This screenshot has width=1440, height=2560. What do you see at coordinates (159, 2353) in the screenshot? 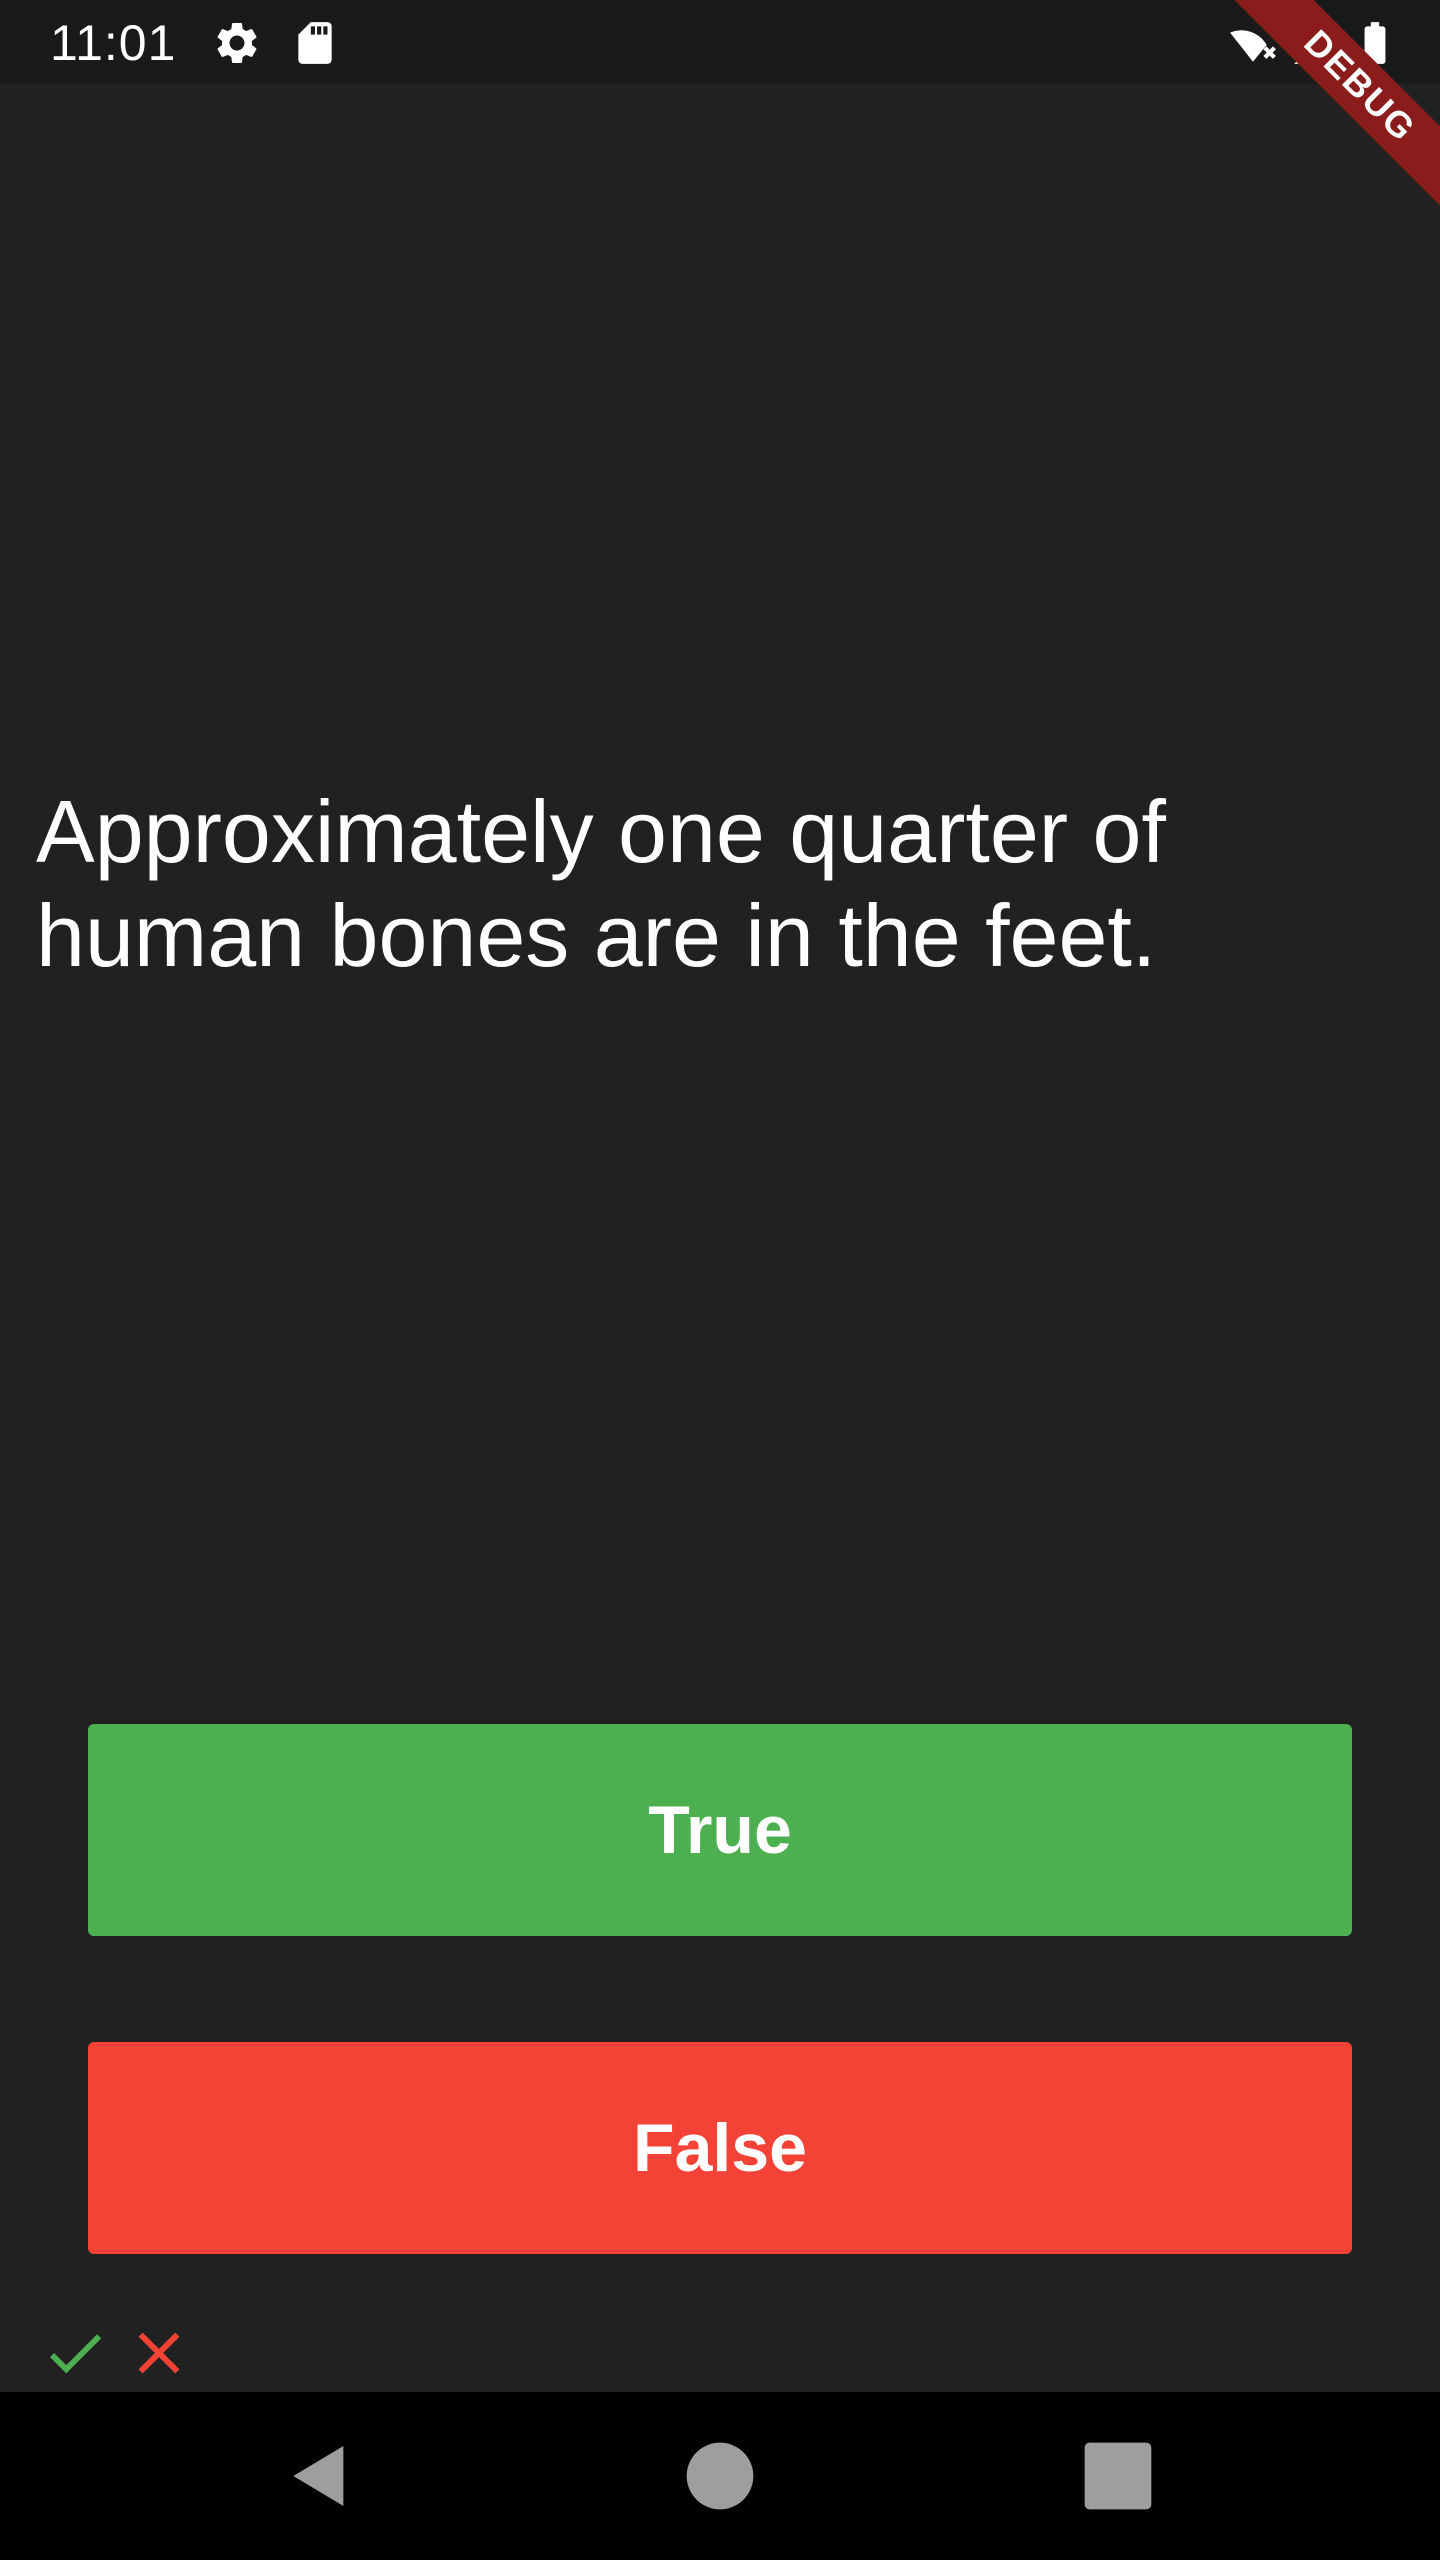
I see `close-icon` at bounding box center [159, 2353].